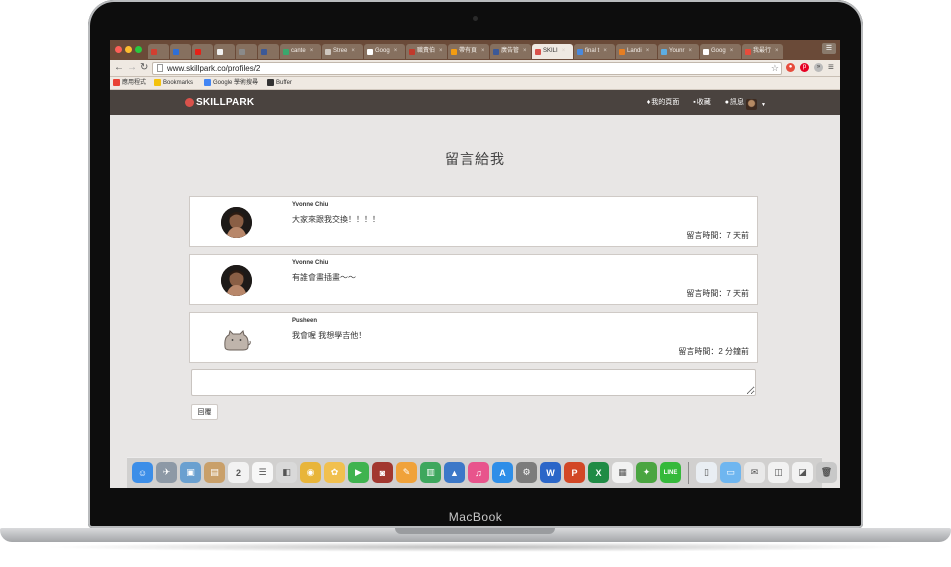 The width and height of the screenshot is (951, 567). I want to click on facetime-icon: ▶, so click(358, 472).